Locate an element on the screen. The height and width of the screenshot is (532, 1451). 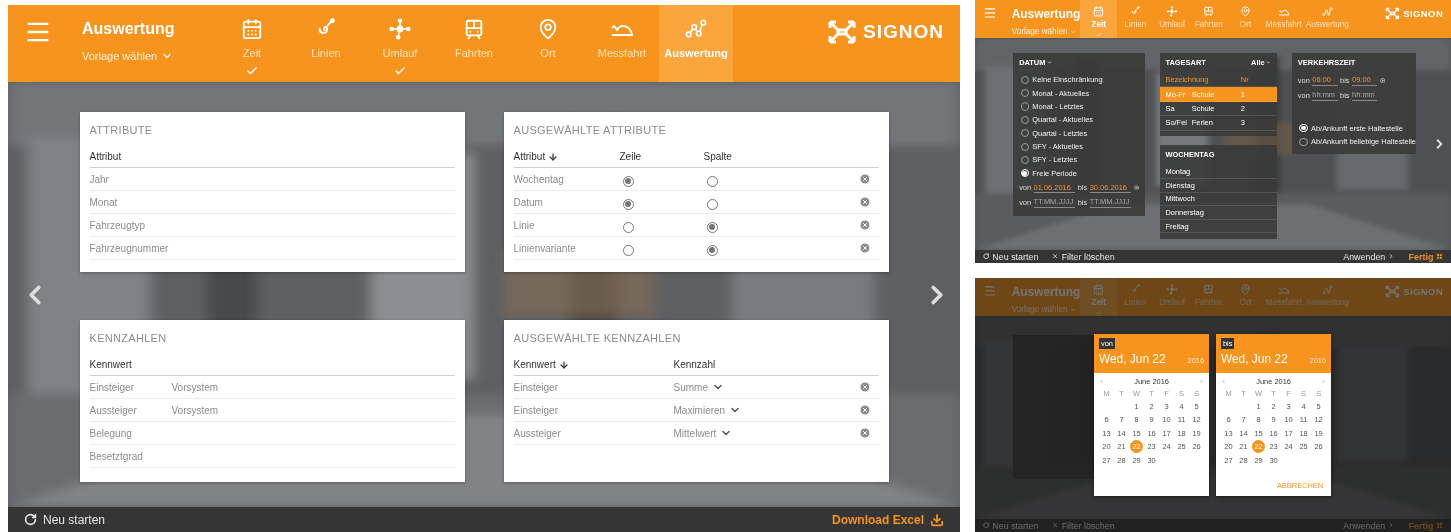
figure-item: Belegung is located at coordinates (130, 433).